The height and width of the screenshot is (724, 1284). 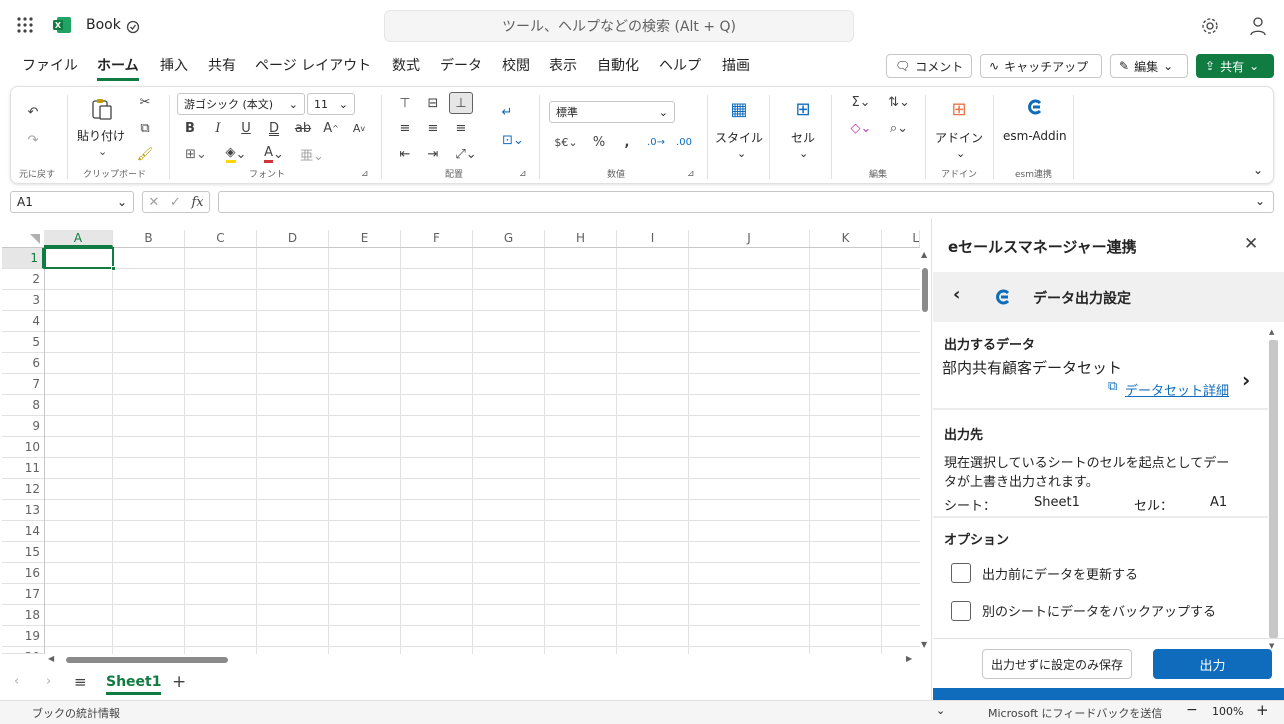 What do you see at coordinates (1041, 66) in the screenshot?
I see `catchup-button: ∿ キャッチアップ` at bounding box center [1041, 66].